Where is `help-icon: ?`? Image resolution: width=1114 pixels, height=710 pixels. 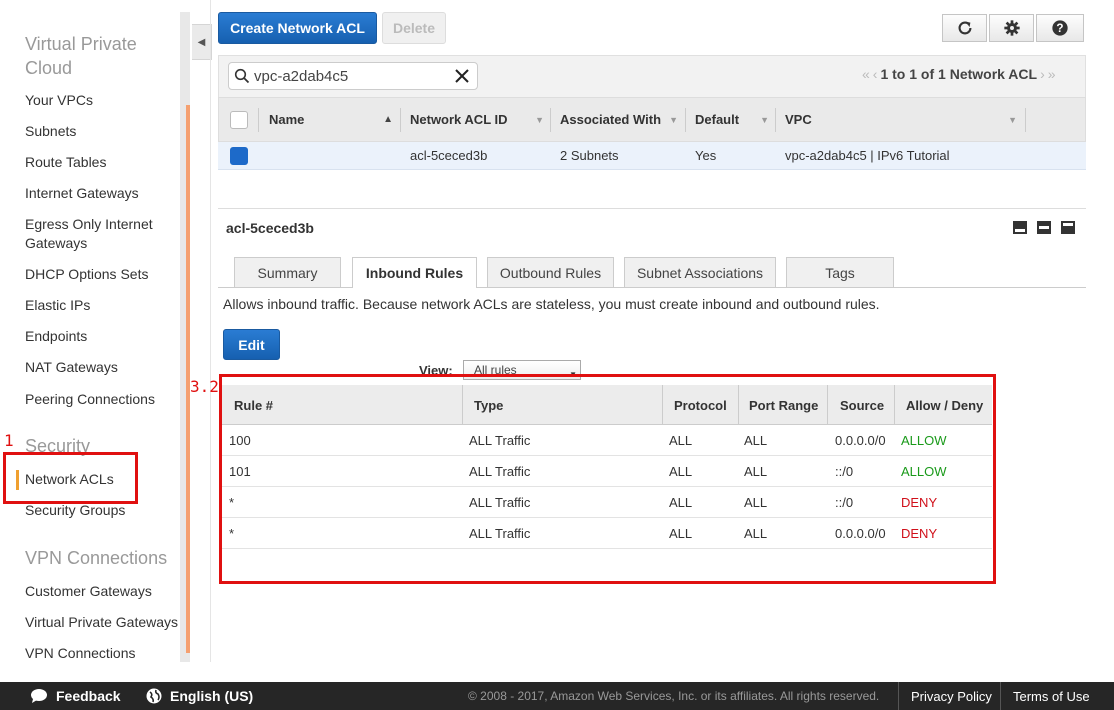
help-icon: ? is located at coordinates (1060, 28).